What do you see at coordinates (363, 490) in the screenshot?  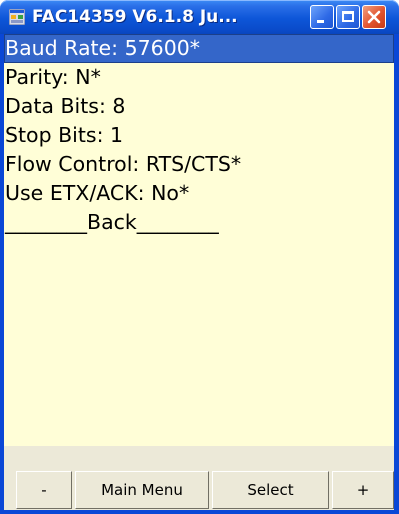 I see `plus-button: +` at bounding box center [363, 490].